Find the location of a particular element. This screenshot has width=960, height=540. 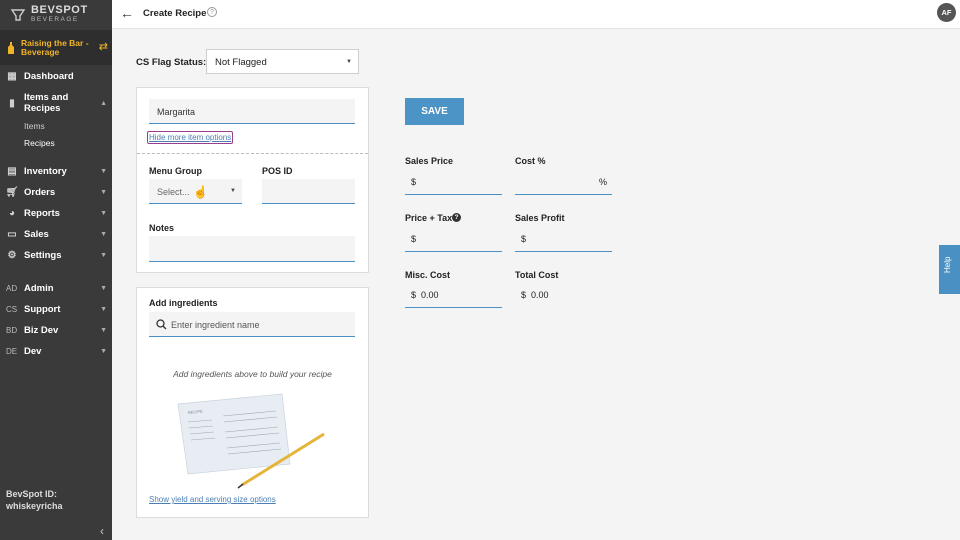

pos-id-input is located at coordinates (308, 191).